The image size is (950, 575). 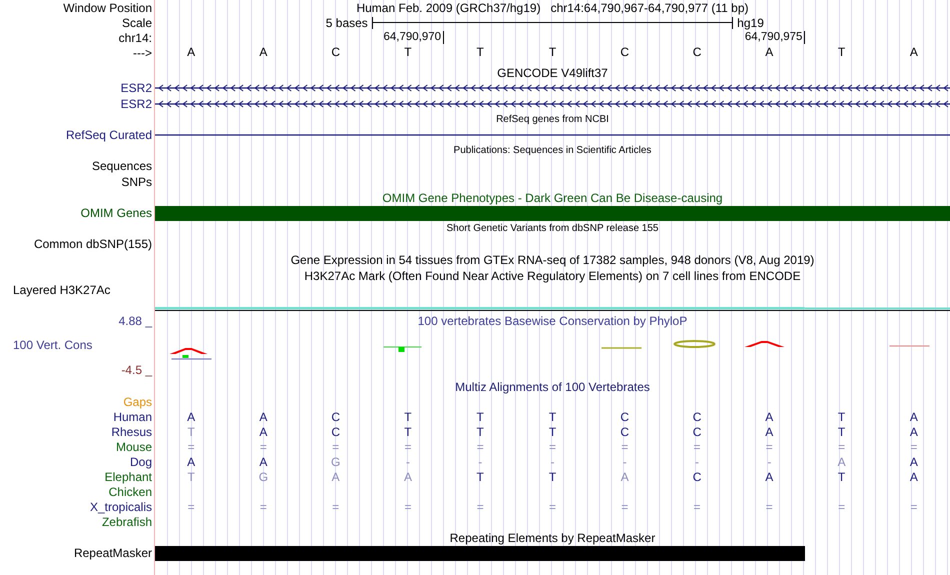 What do you see at coordinates (553, 150) in the screenshot?
I see `track-title: Publications: Sequences in Scientific Articles` at bounding box center [553, 150].